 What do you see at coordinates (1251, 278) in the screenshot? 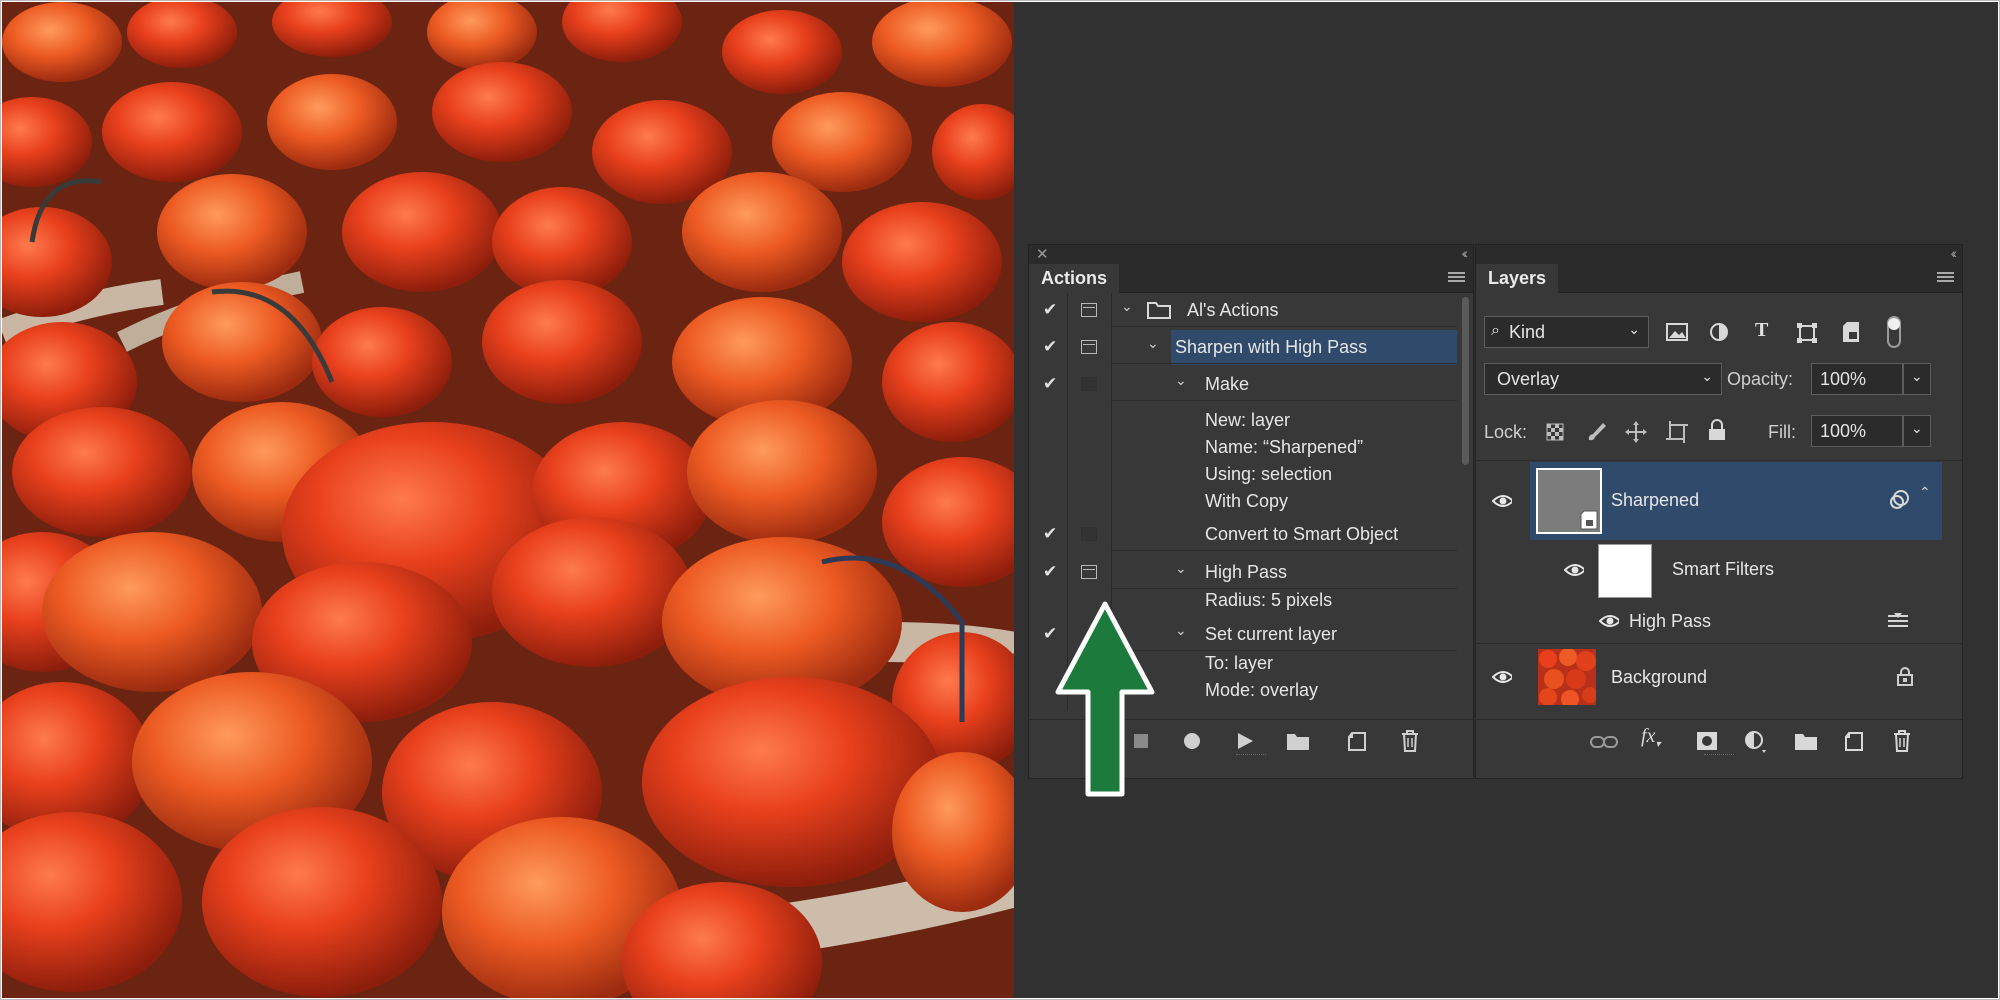
I see `actions-tab-bar: Actions` at bounding box center [1251, 278].